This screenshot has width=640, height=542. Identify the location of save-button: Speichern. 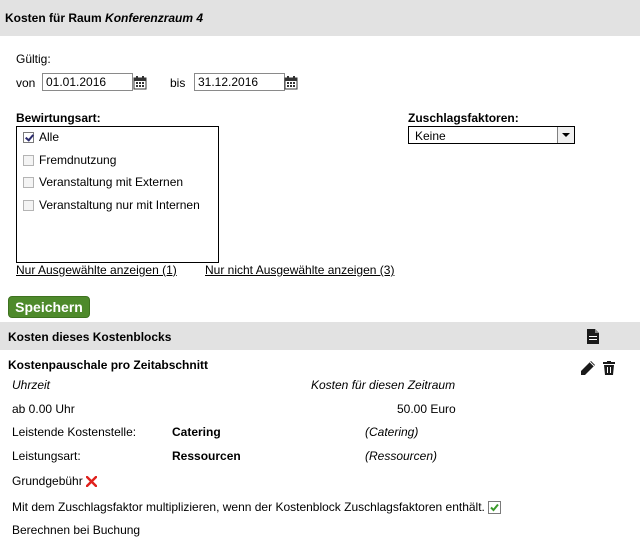
(49, 307).